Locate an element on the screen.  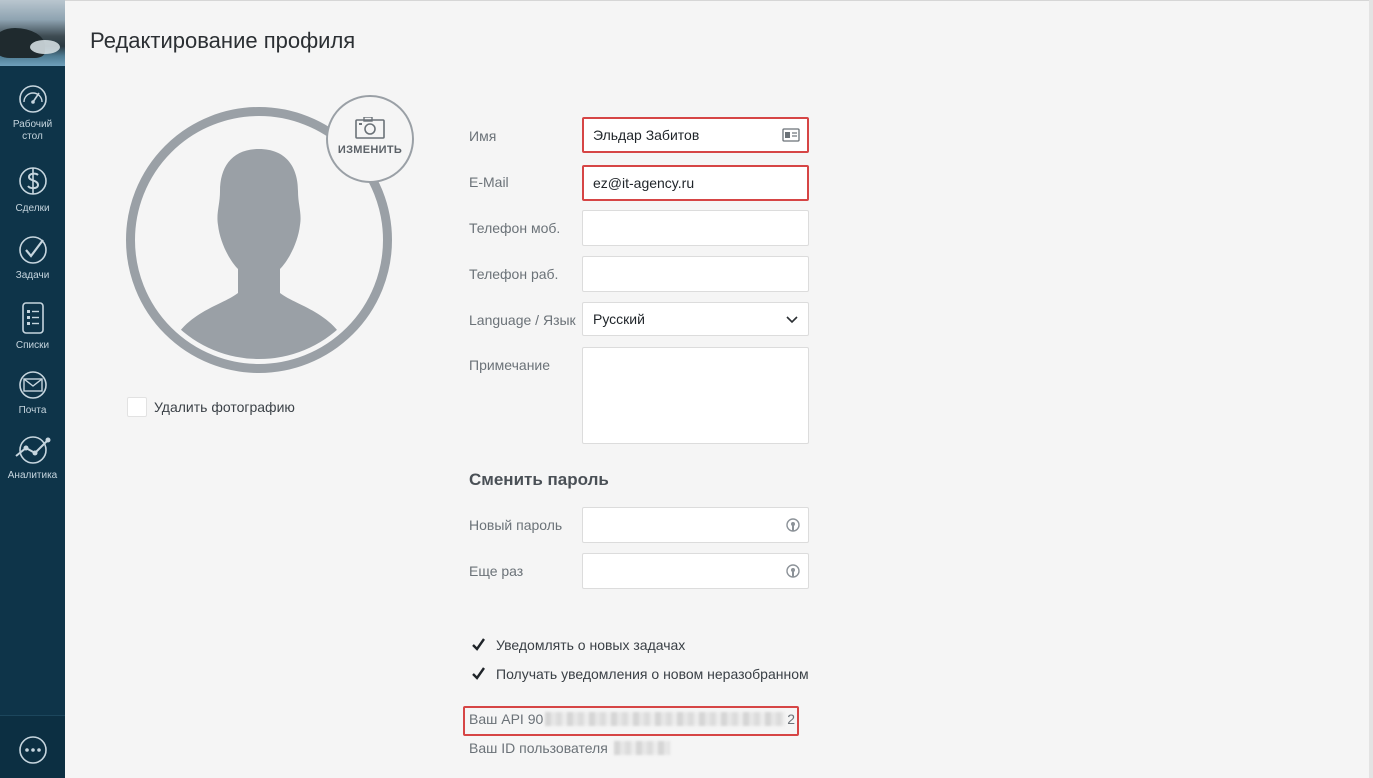
note-textarea is located at coordinates (695, 395).